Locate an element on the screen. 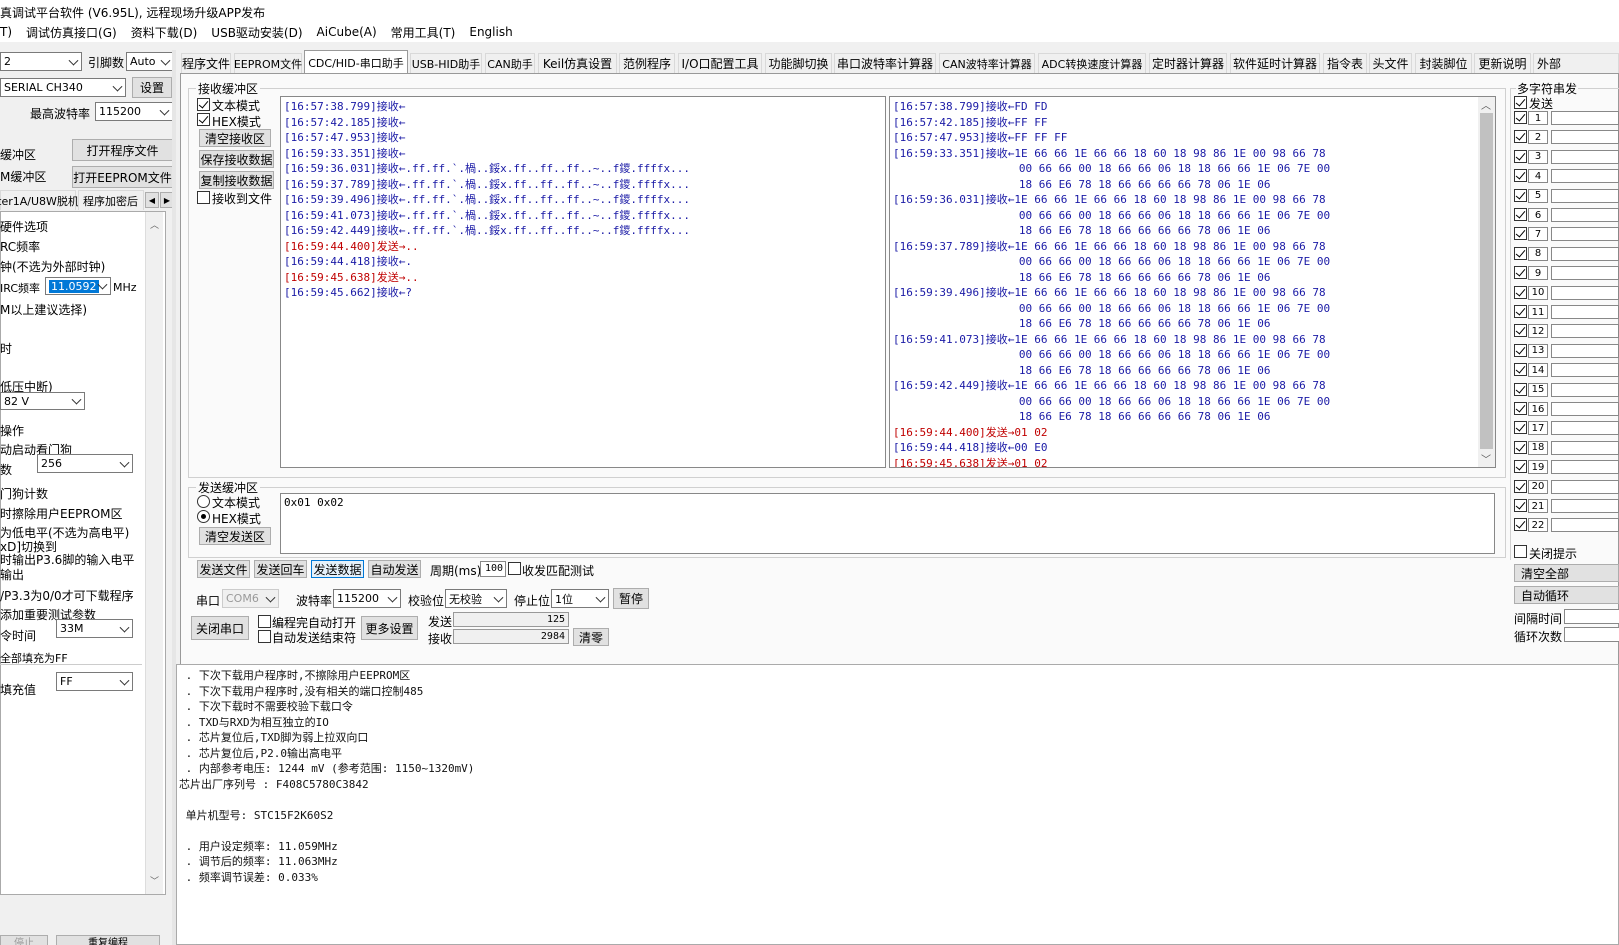 Image resolution: width=1619 pixels, height=945 pixels. menu-item: 调试仿真接口(G) is located at coordinates (71, 32).